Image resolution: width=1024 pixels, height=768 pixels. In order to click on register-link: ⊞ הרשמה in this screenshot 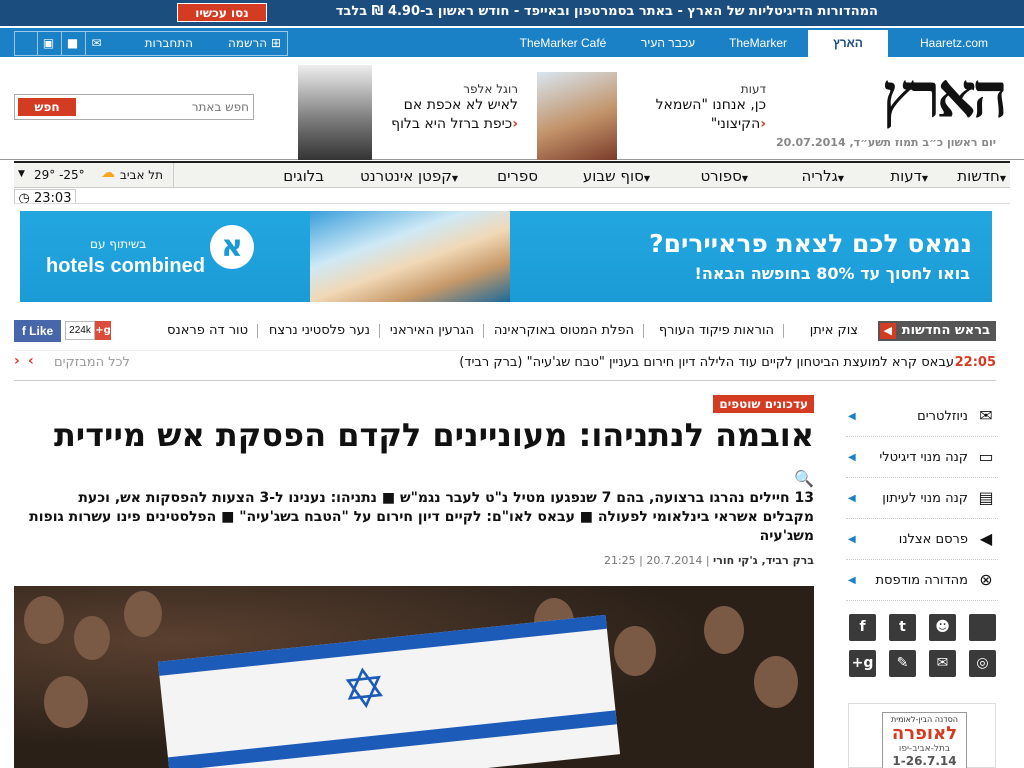, I will do `click(254, 43)`.